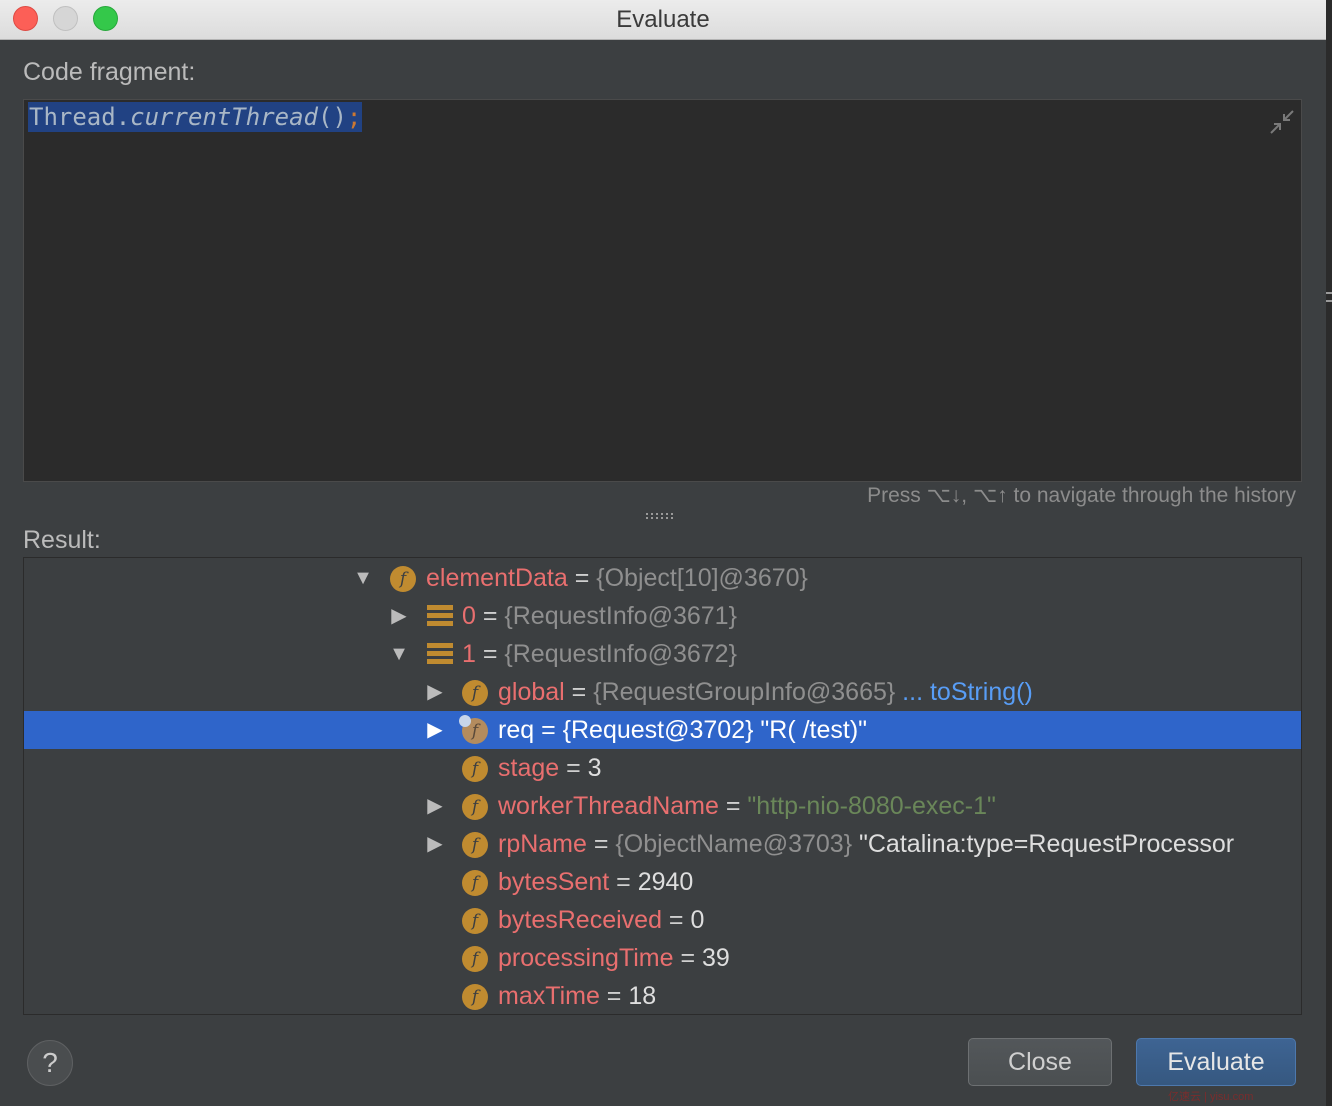  I want to click on tostring-link: ... toString(), so click(964, 692).